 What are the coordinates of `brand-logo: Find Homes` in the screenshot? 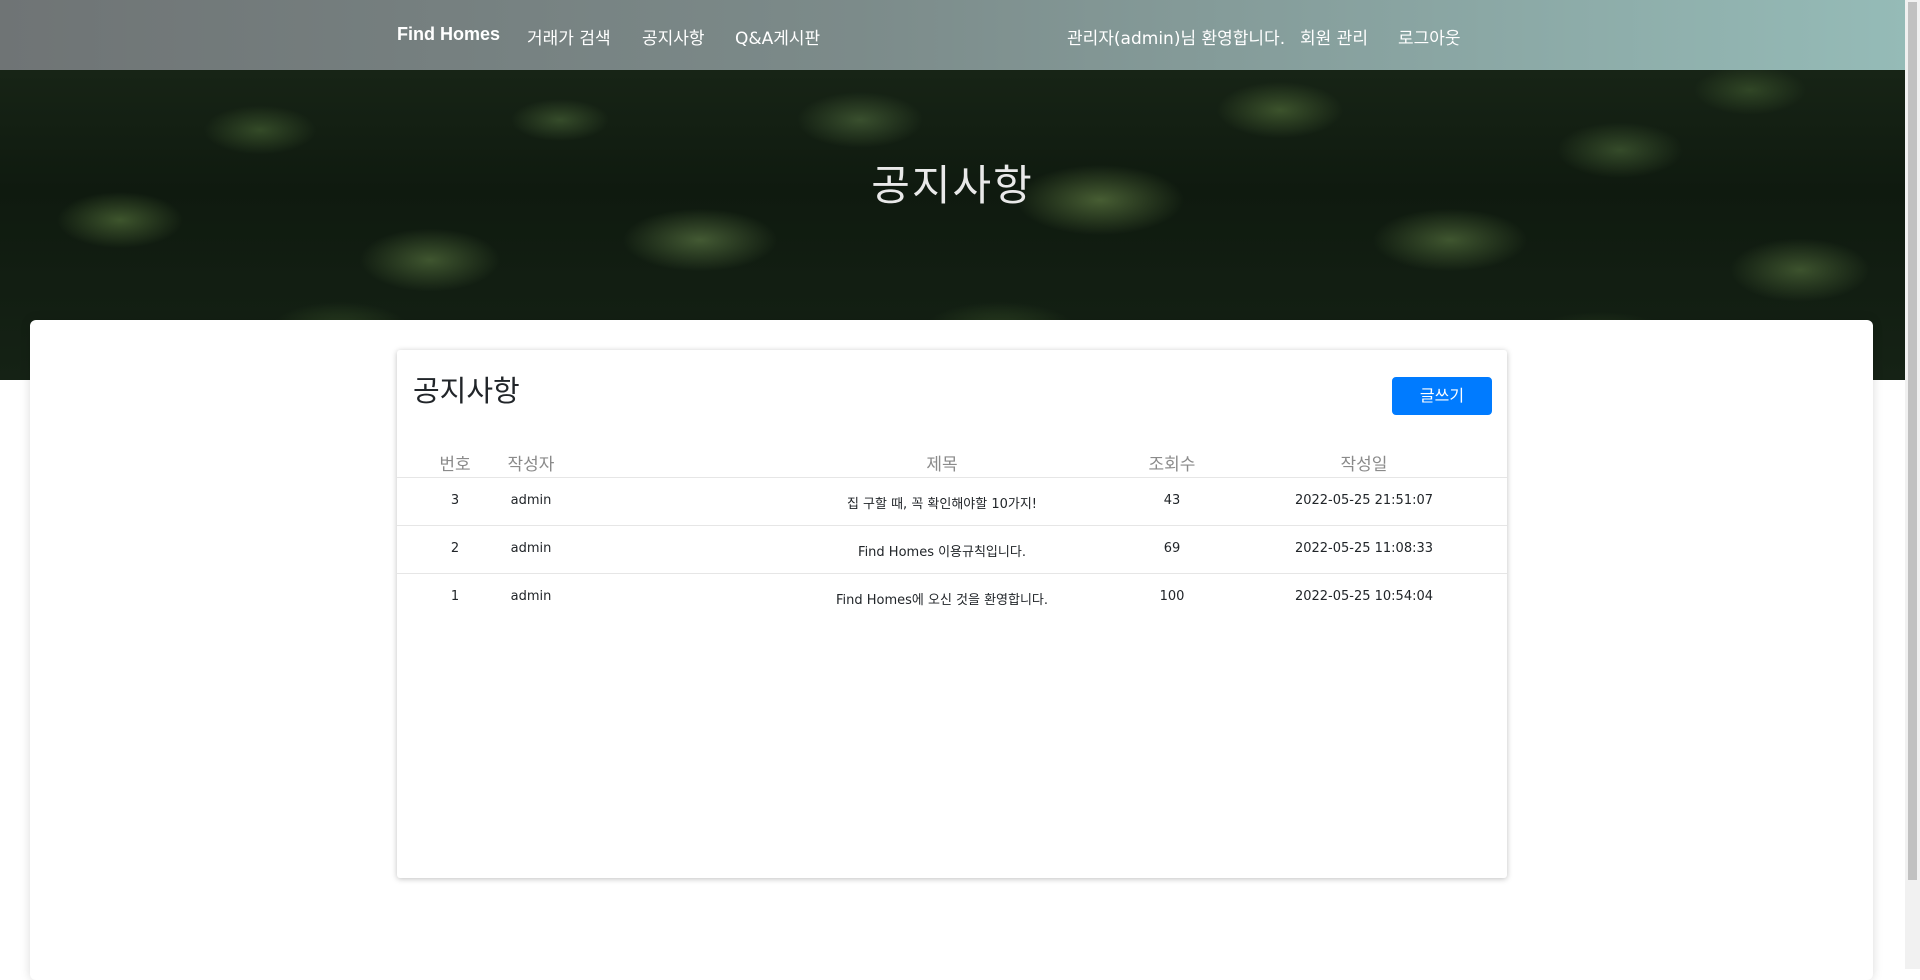 It's located at (448, 34).